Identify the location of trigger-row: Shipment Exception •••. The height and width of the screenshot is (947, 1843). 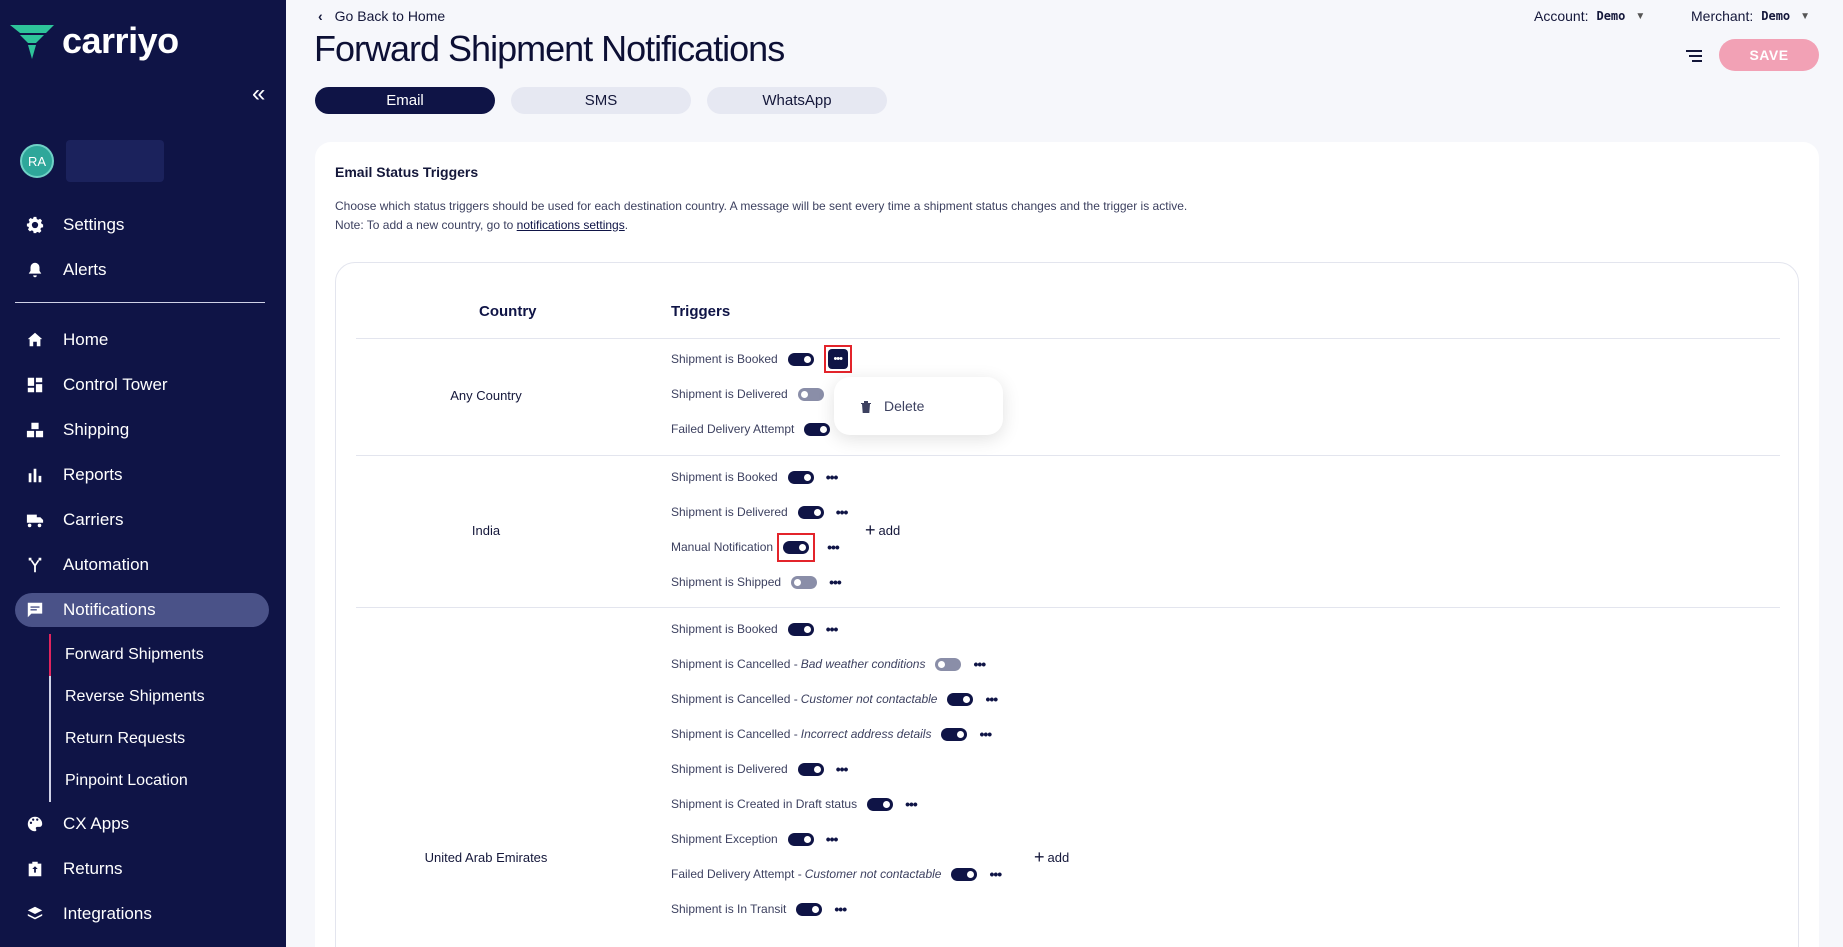
(755, 839).